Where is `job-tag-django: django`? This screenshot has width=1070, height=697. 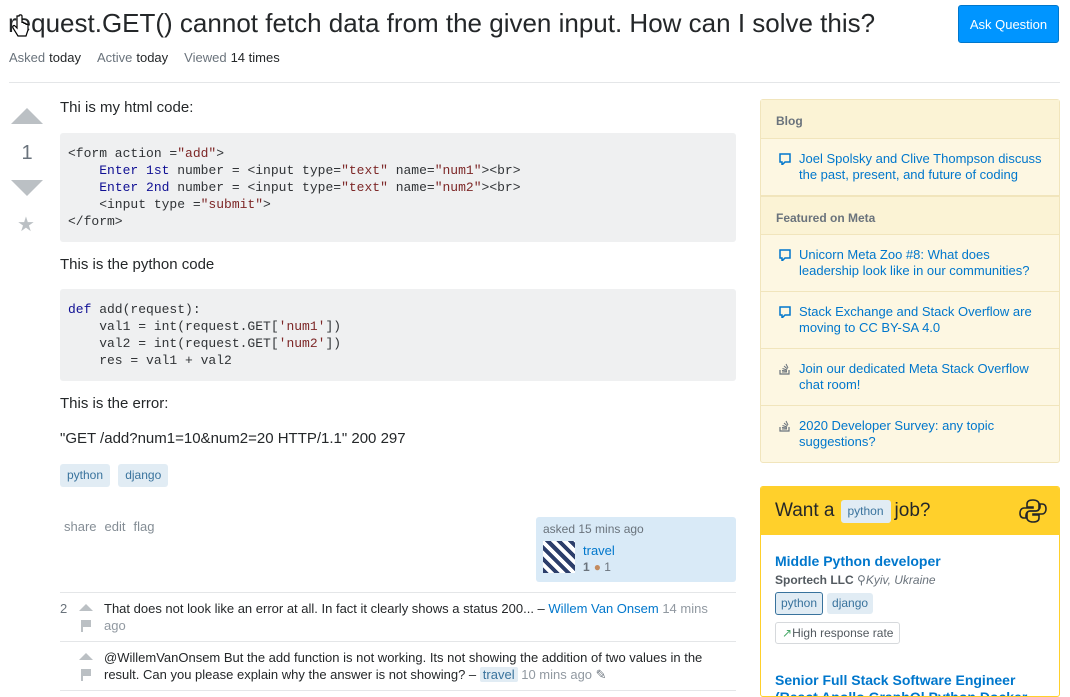
job-tag-django: django is located at coordinates (850, 603).